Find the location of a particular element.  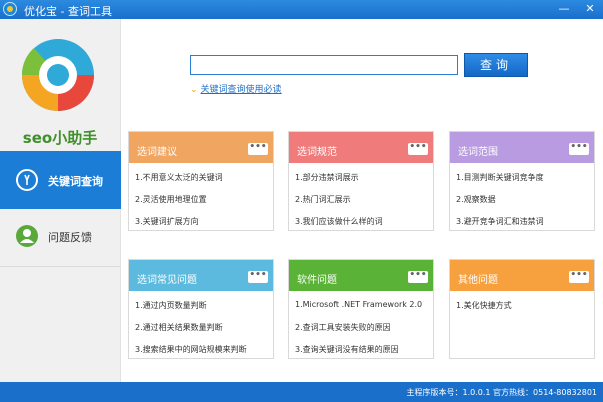

card-item: 2.热门词汇展示 is located at coordinates (323, 199).